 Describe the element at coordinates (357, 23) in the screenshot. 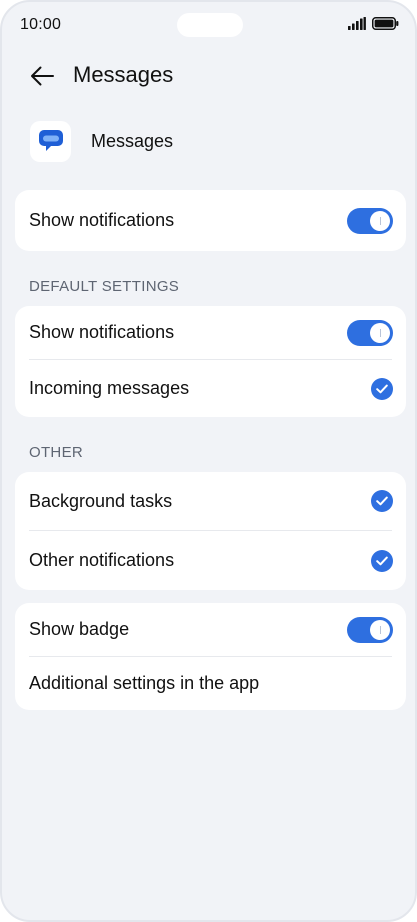

I see `signal-icon` at that location.